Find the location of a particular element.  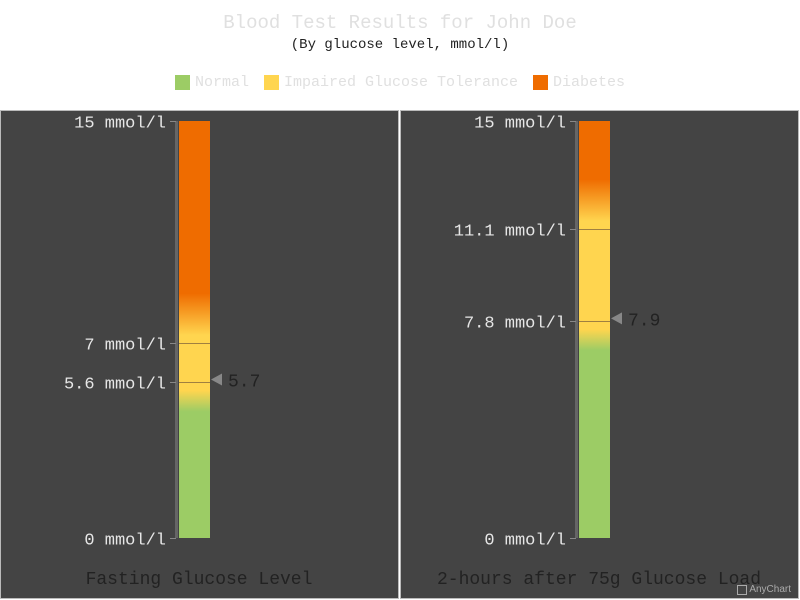

tick-label: 7.8 mmol/l is located at coordinates (515, 324).